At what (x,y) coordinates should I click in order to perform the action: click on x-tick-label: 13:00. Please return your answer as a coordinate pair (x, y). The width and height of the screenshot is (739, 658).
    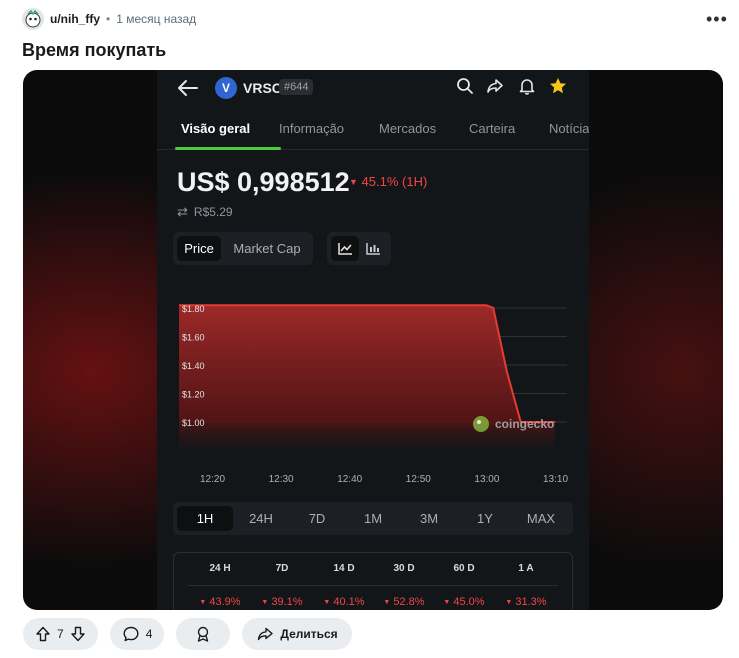
    Looking at the image, I should click on (487, 479).